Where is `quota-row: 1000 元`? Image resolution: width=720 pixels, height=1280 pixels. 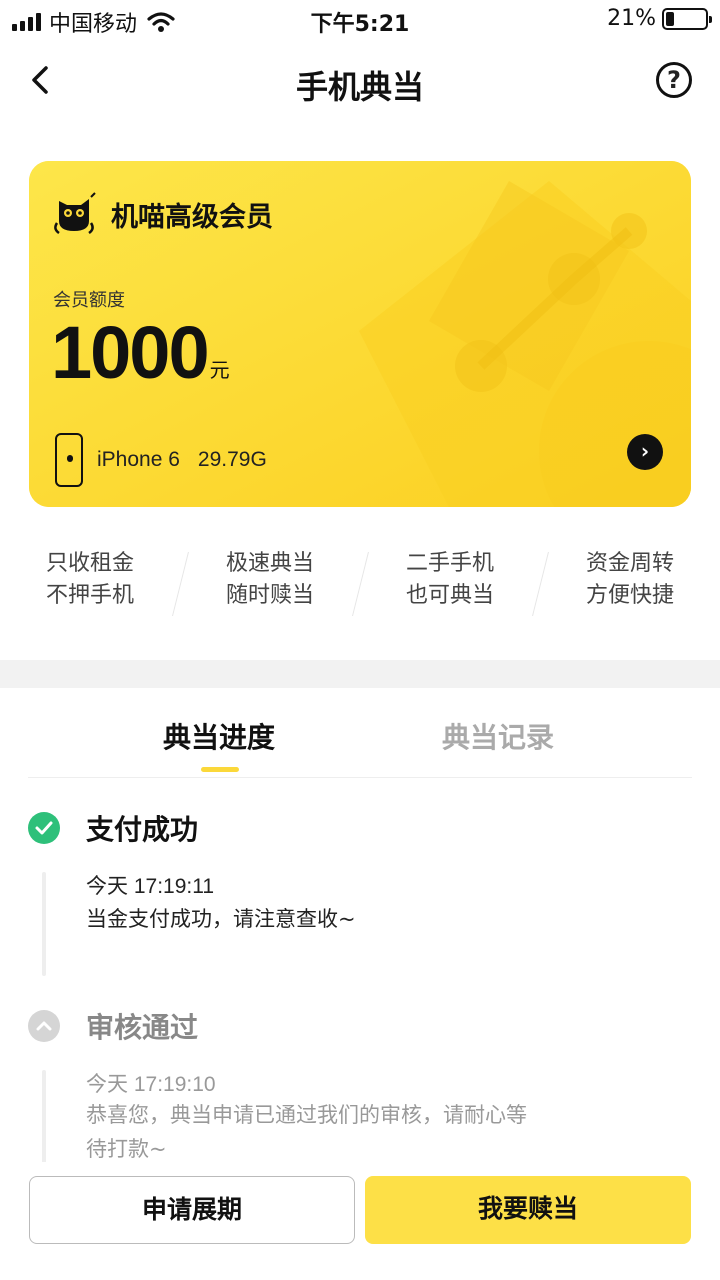
quota-row: 1000 元 is located at coordinates (140, 353).